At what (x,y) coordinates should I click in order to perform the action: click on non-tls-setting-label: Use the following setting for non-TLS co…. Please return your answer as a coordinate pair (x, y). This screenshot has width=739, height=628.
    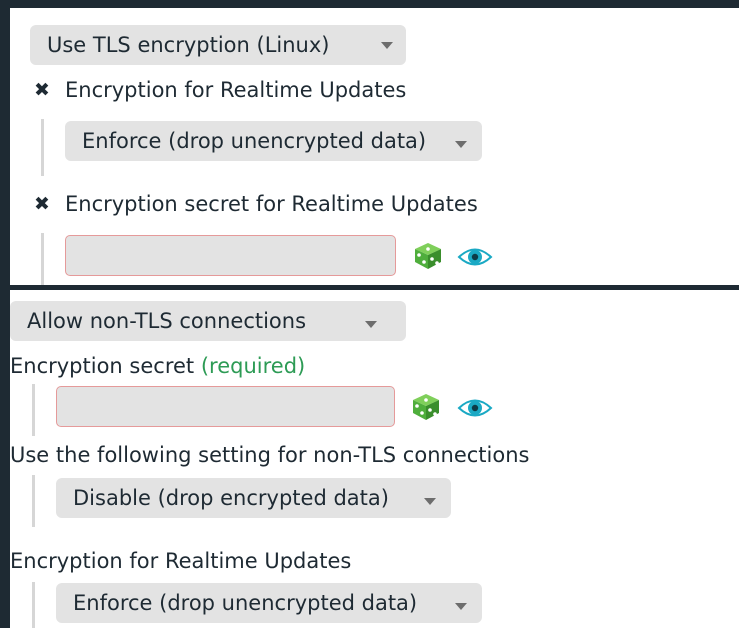
    Looking at the image, I should click on (270, 455).